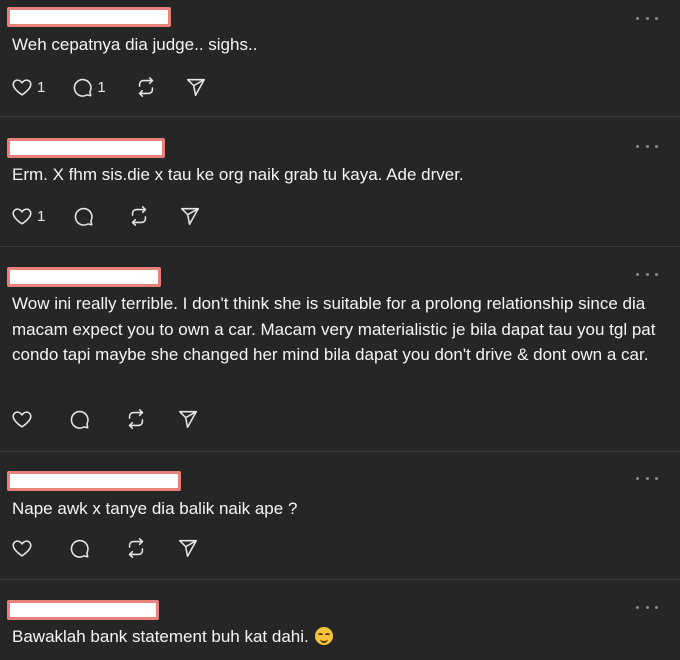  Describe the element at coordinates (324, 636) in the screenshot. I see `grinning-face-emoji` at that location.